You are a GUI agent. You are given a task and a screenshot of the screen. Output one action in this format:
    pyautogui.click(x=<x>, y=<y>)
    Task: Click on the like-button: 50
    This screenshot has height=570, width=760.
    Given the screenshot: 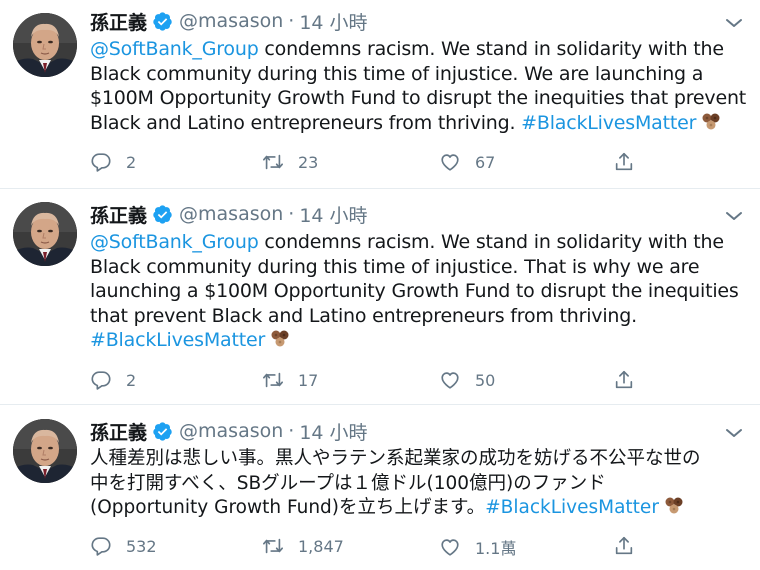 What is the action you would take?
    pyautogui.click(x=467, y=380)
    